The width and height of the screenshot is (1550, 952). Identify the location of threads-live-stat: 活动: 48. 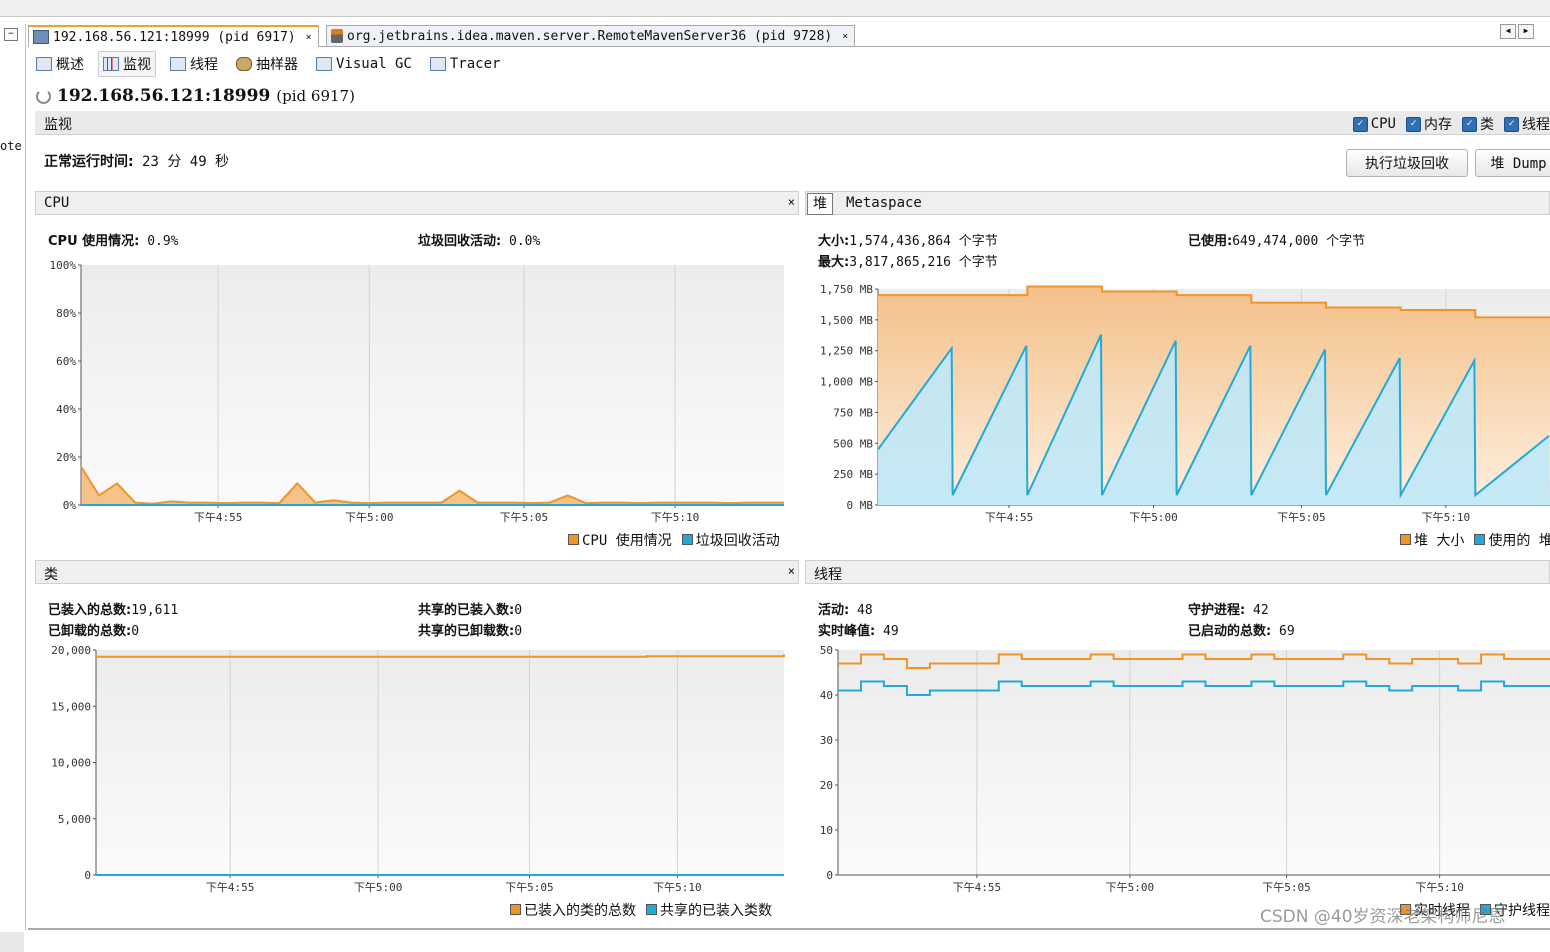
(845, 608).